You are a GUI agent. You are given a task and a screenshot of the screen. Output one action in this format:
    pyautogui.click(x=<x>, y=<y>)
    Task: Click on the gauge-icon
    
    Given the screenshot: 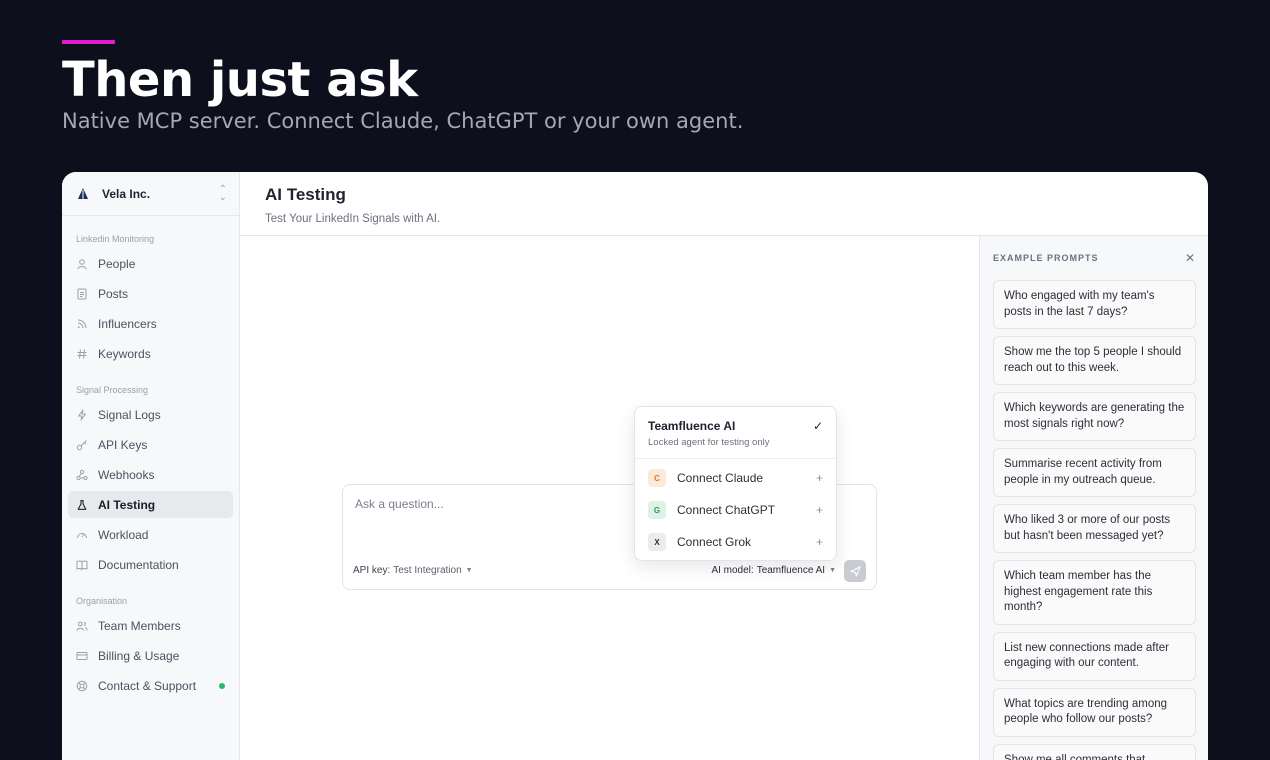 What is the action you would take?
    pyautogui.click(x=82, y=535)
    